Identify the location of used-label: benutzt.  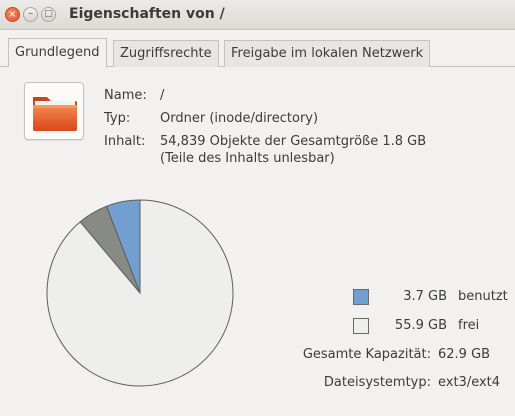
(483, 296).